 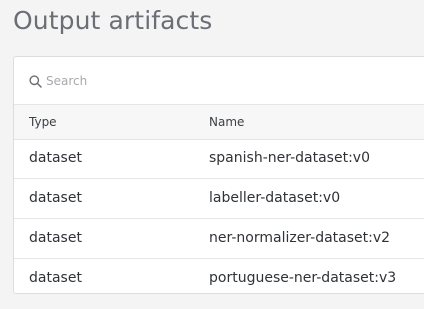 I want to click on table-row: dataset labeller-dataset:v0, so click(x=219, y=199).